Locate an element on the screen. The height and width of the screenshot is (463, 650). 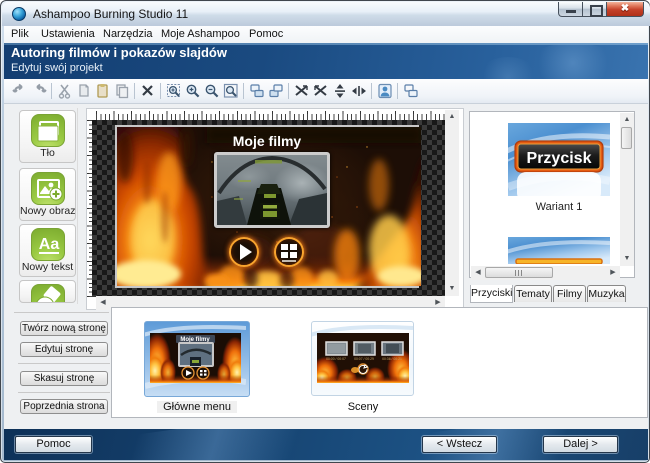
svg-text: 00:36 / 00:21 is located at coordinates (392, 359).